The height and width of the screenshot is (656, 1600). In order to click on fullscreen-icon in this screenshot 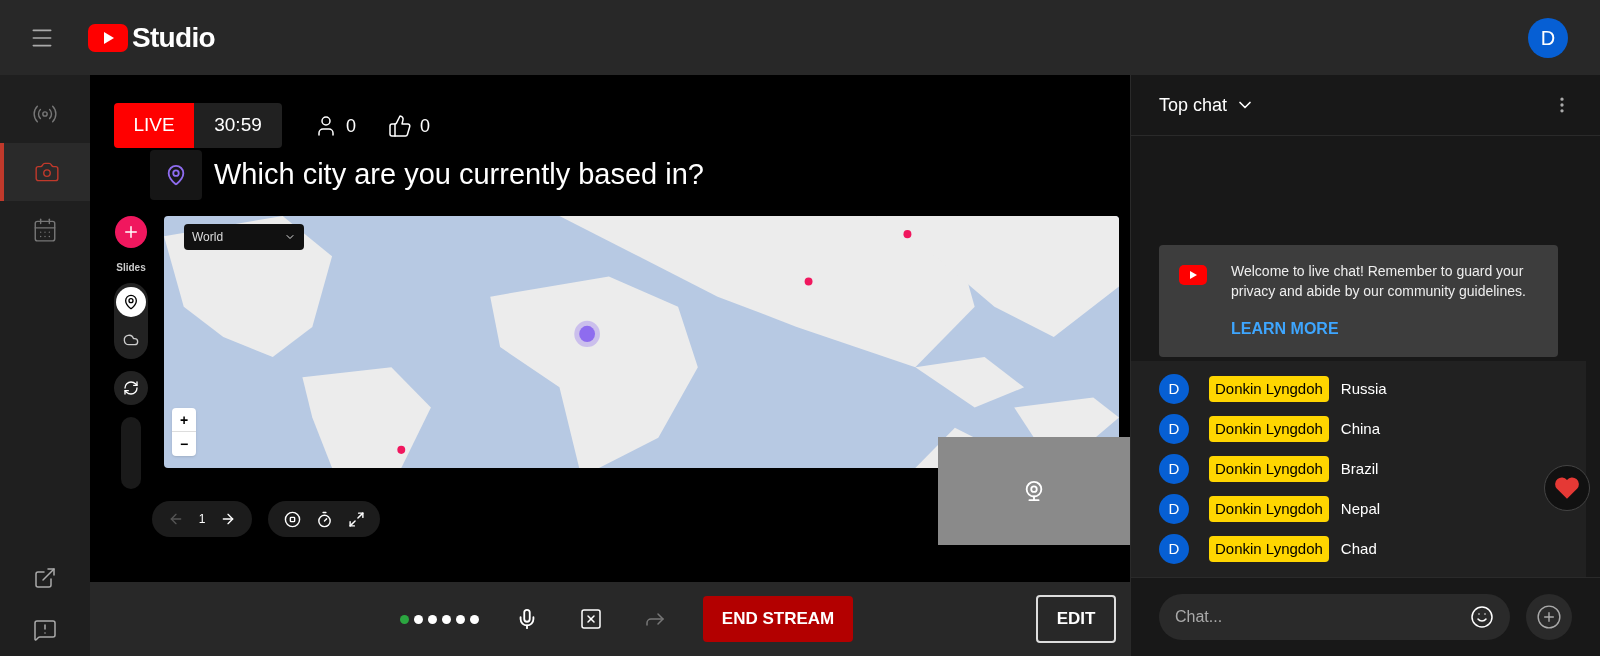, I will do `click(356, 519)`.